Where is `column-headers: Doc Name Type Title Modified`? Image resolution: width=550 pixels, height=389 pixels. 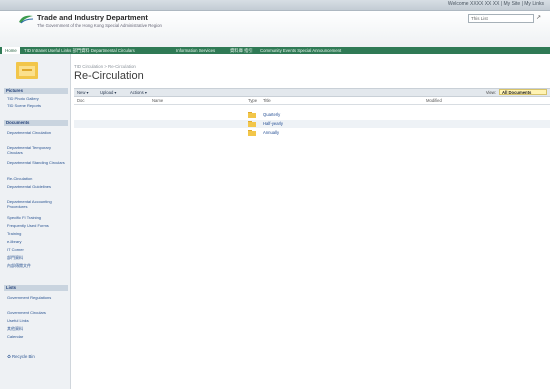 column-headers: Doc Name Type Title Modified is located at coordinates (312, 101).